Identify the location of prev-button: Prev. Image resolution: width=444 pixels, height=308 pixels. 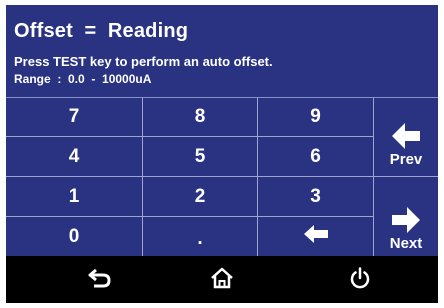
(406, 137).